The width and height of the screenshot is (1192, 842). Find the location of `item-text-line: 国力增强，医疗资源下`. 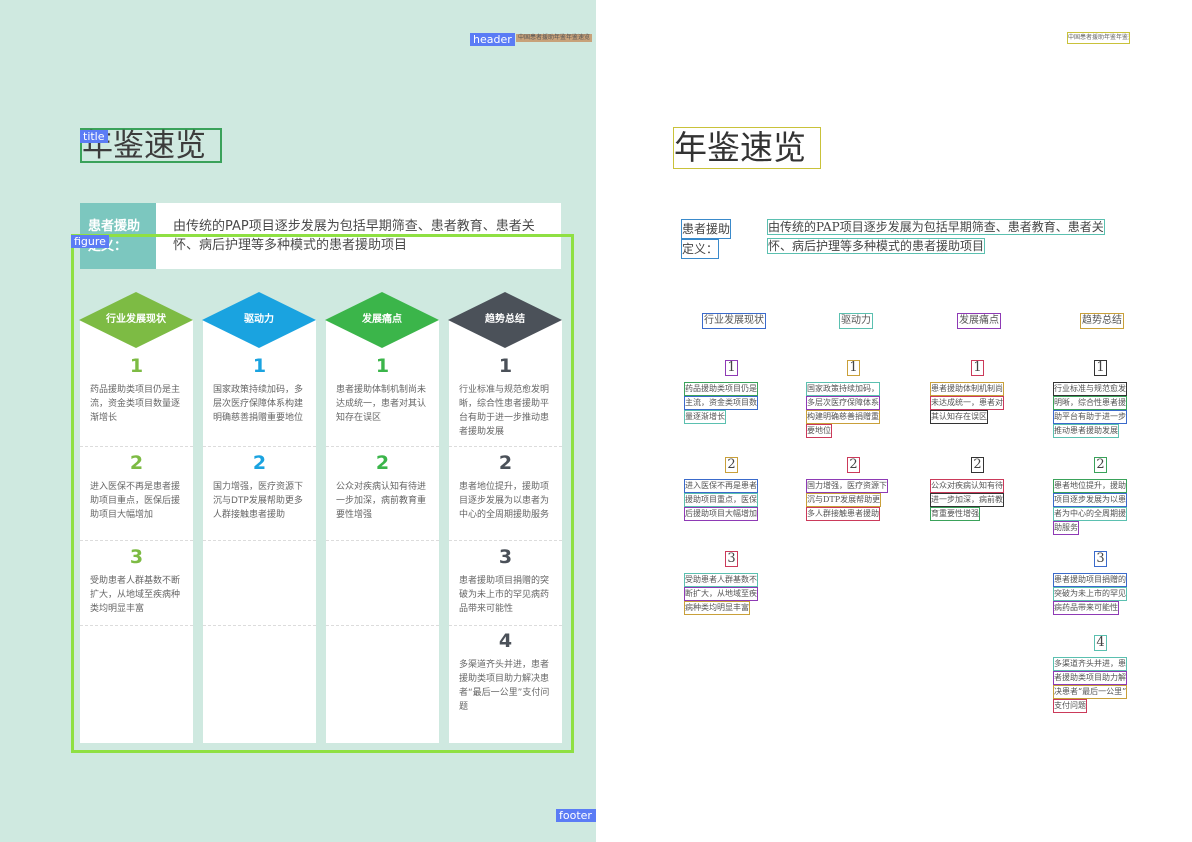

item-text-line: 国力增强，医疗资源下 is located at coordinates (847, 486).